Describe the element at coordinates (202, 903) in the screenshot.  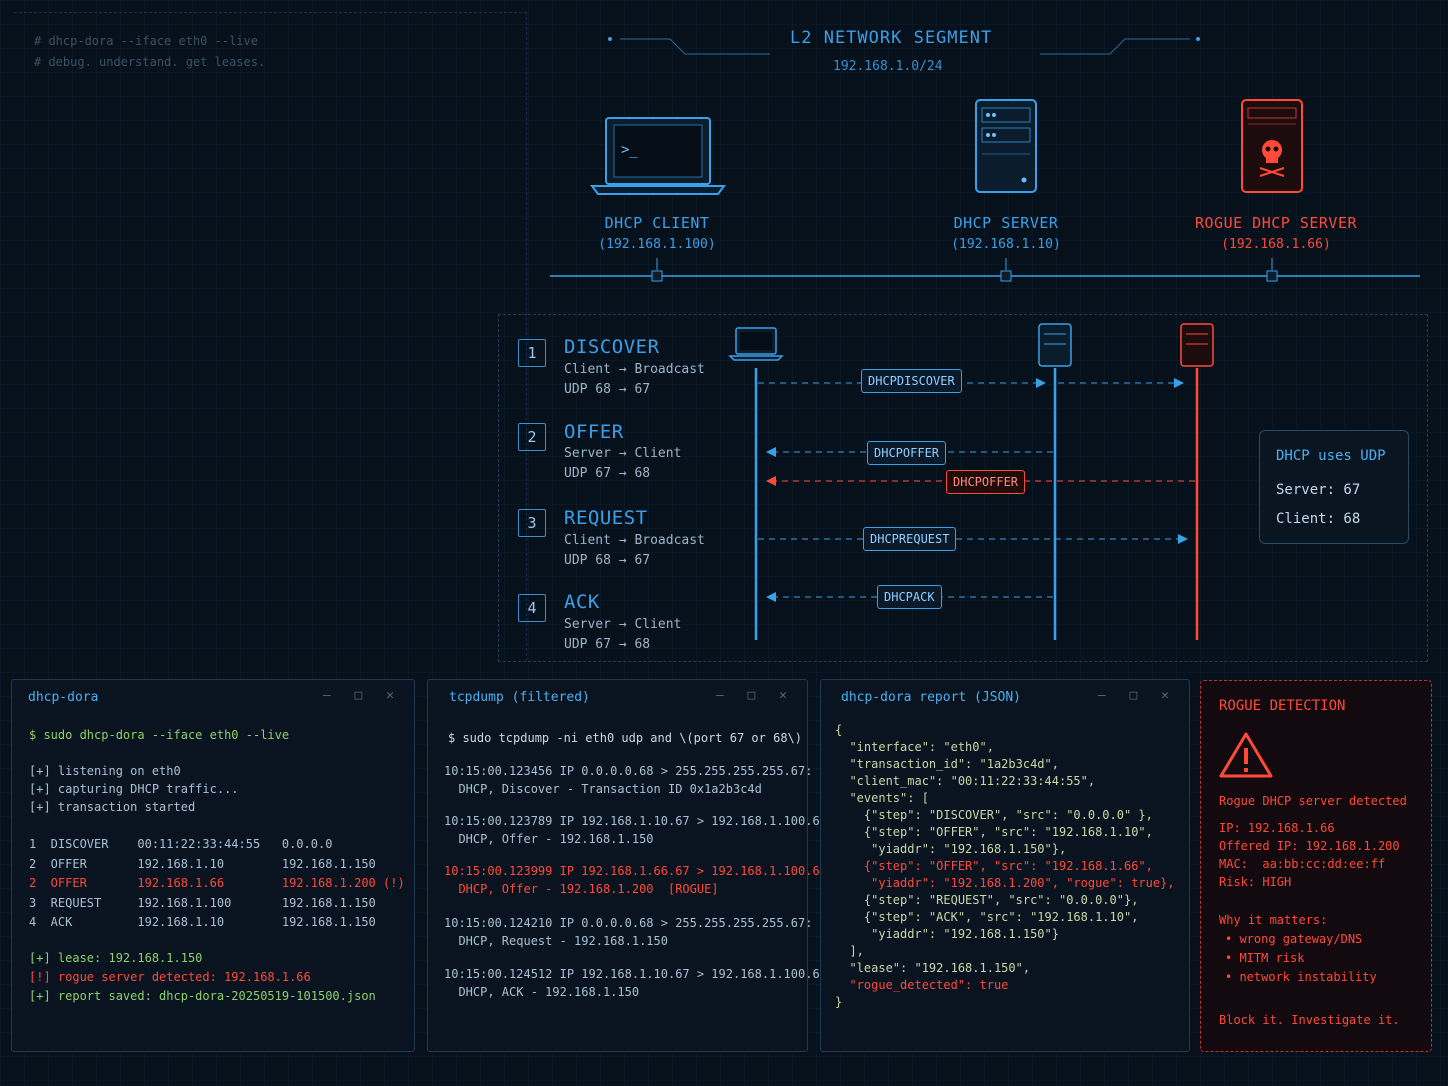
I see `table-row: 3 REQUEST 192.168.1.100 192.168.1.150` at that location.